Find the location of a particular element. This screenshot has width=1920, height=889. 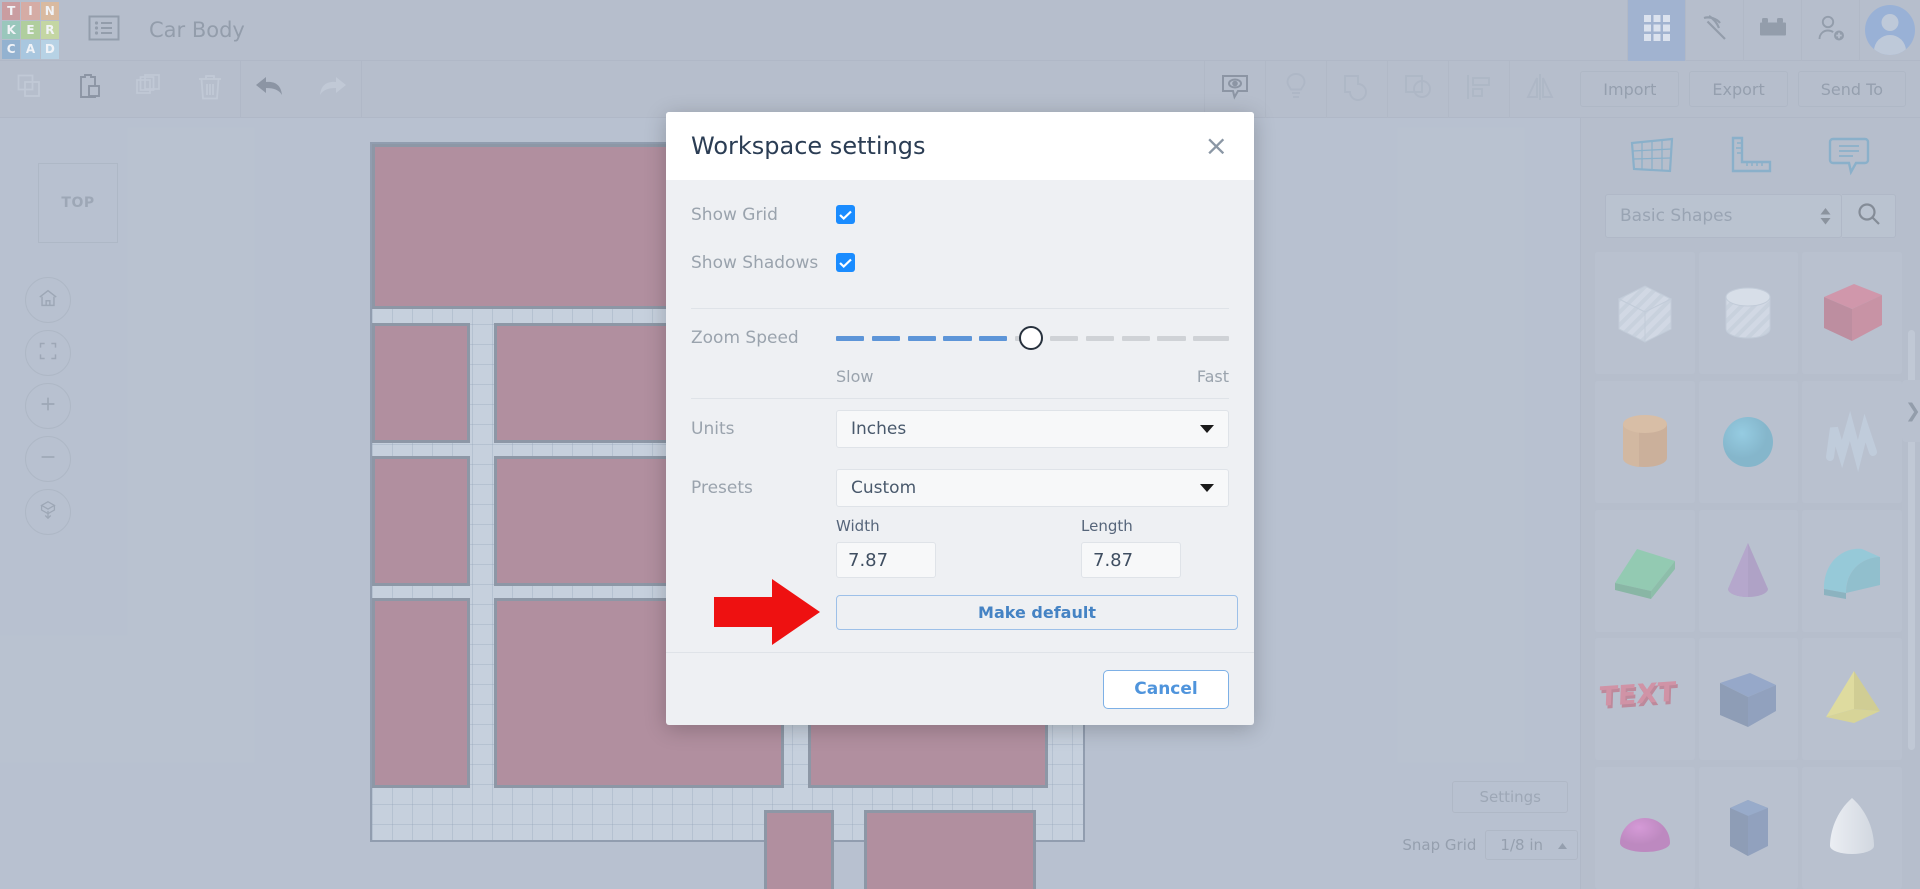

length-label: Length is located at coordinates (1107, 526).